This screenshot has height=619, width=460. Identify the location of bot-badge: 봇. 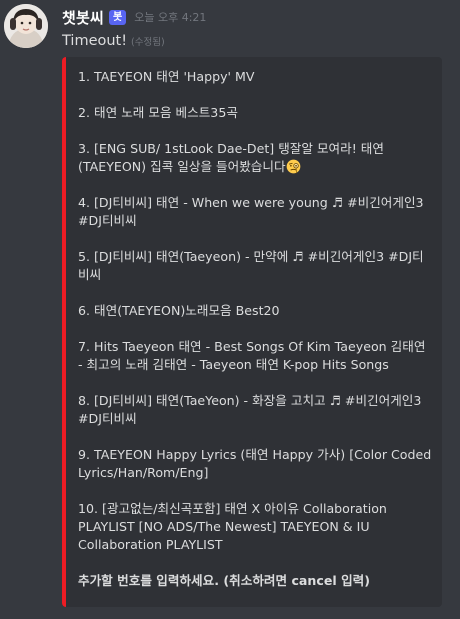
(118, 17).